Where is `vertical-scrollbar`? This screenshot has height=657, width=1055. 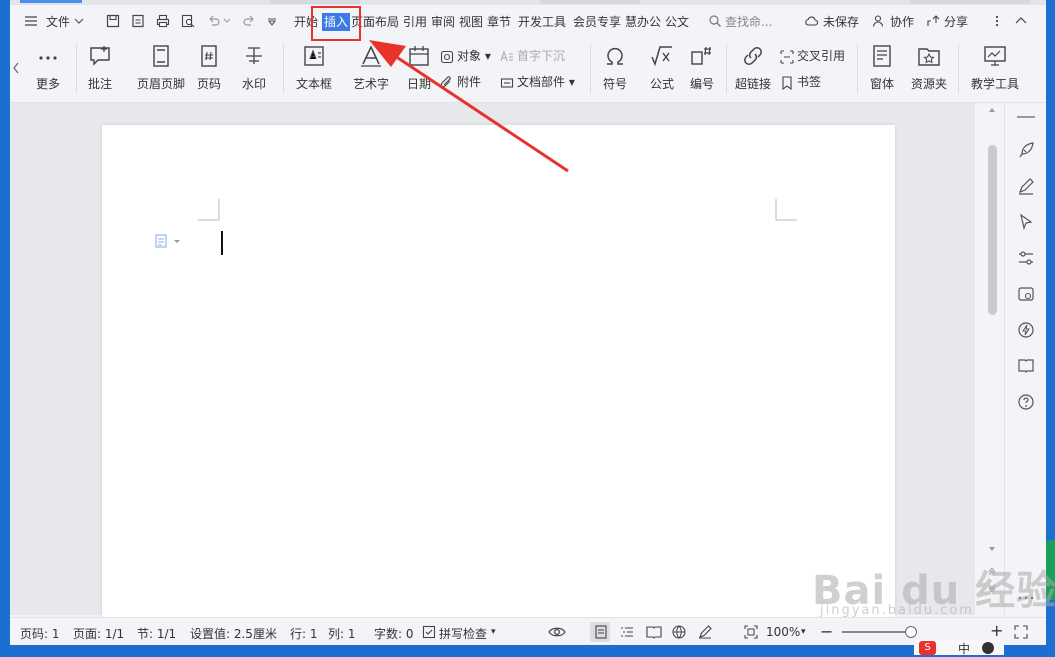
vertical-scrollbar is located at coordinates (992, 359).